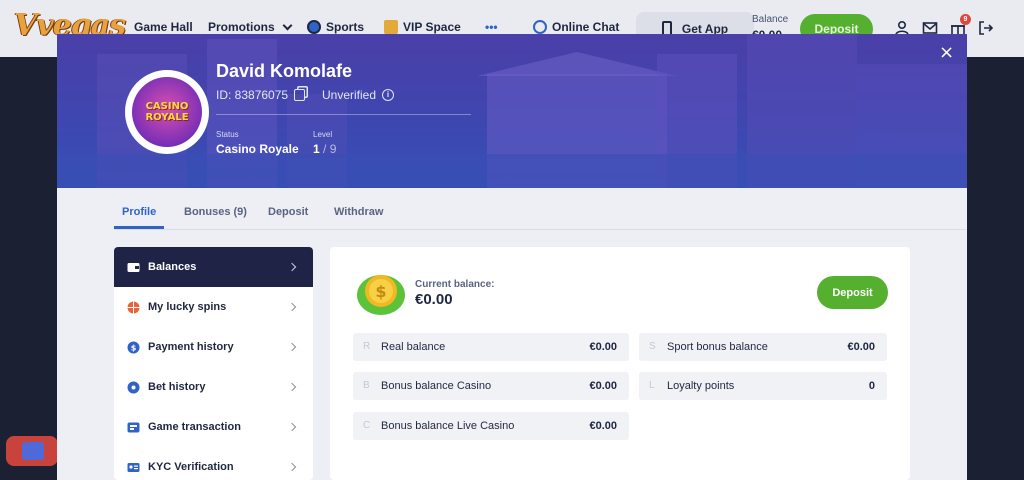  I want to click on verification-status: Unverified i, so click(358, 95).